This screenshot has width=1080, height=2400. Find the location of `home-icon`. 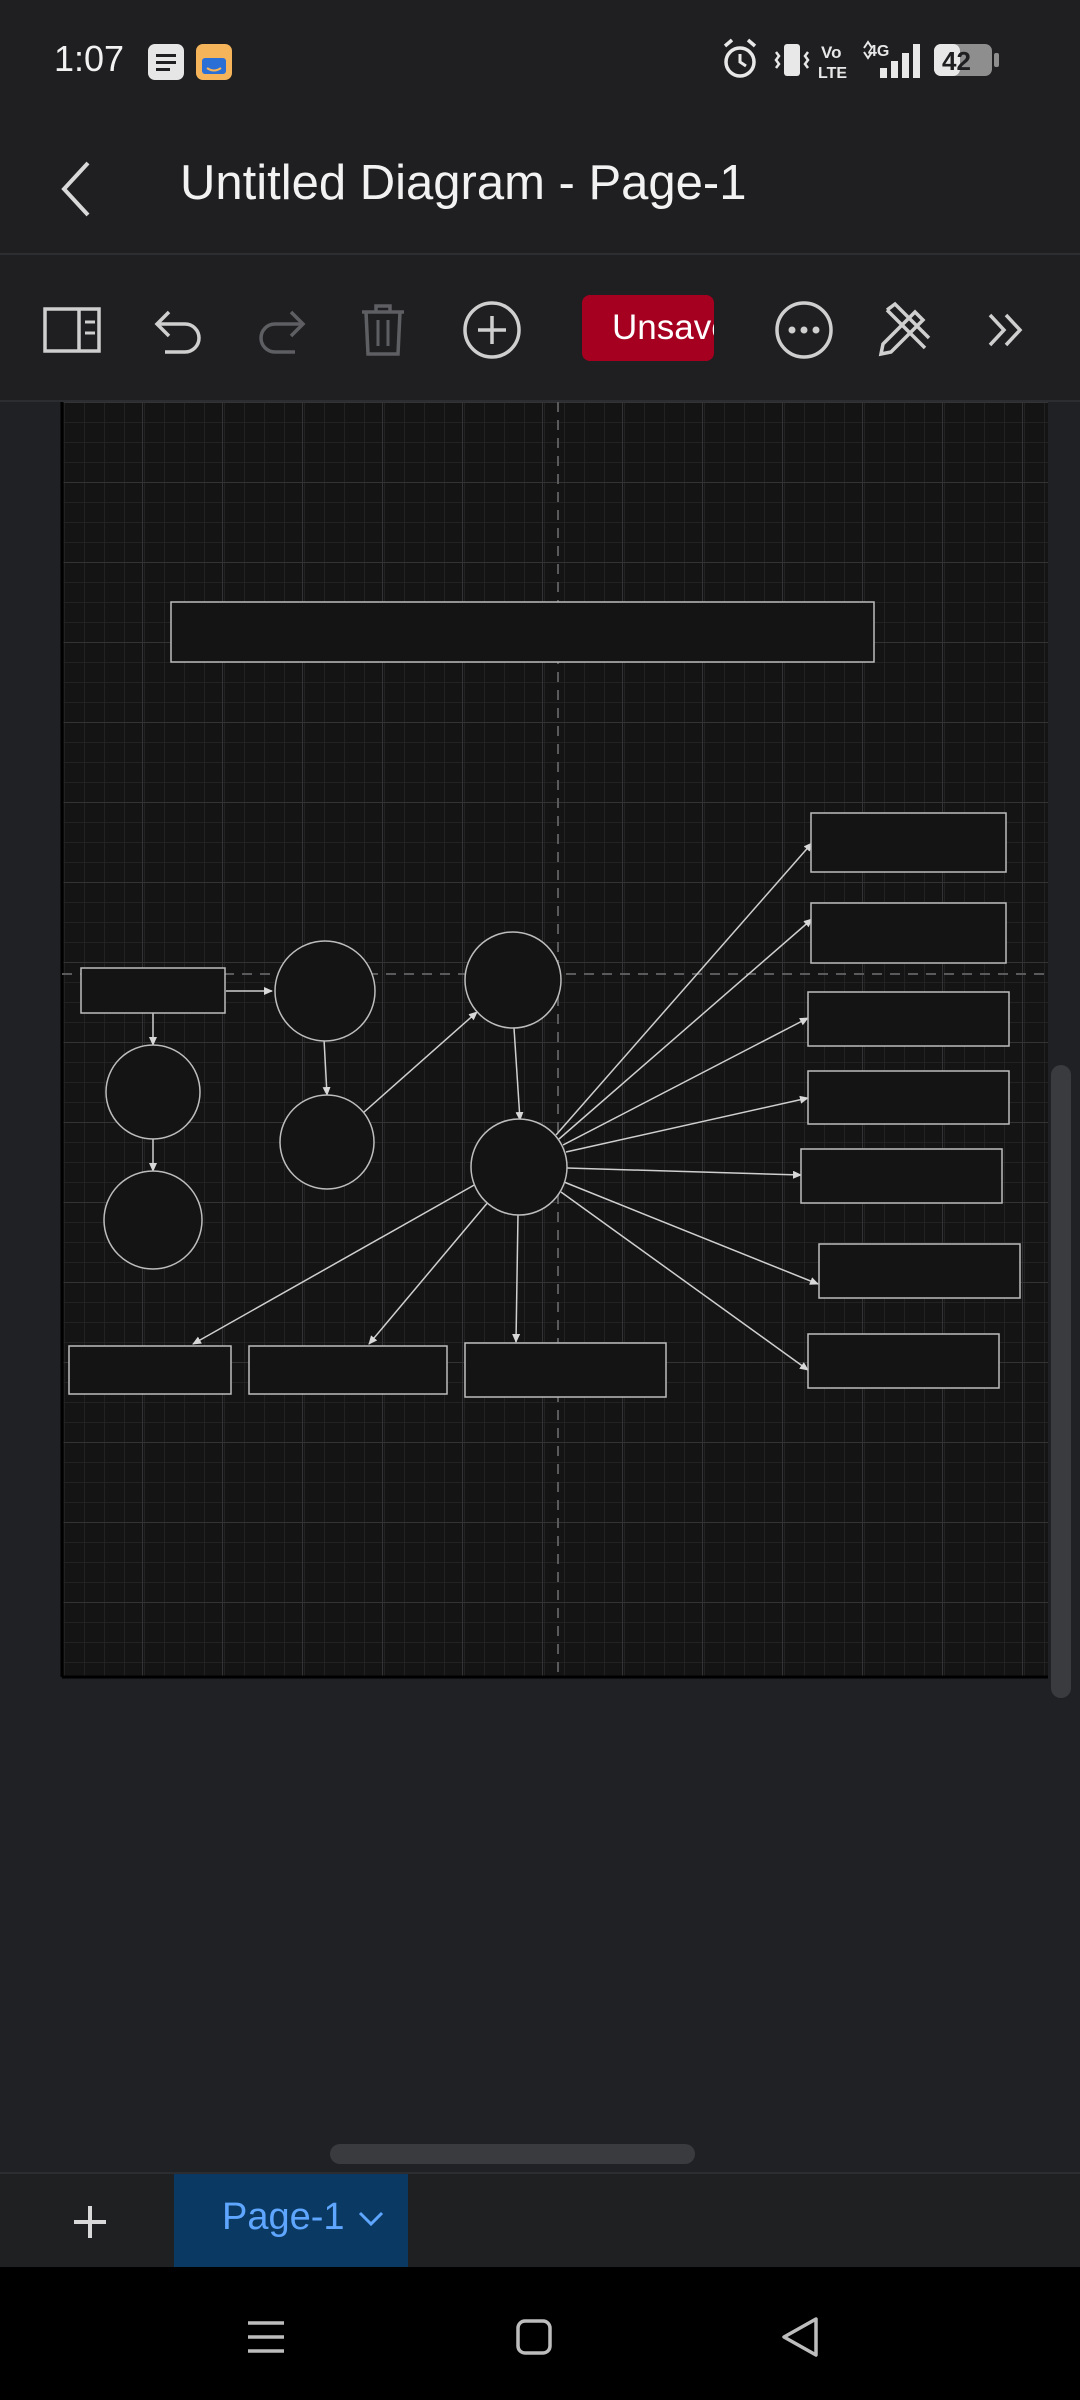

home-icon is located at coordinates (534, 2337).